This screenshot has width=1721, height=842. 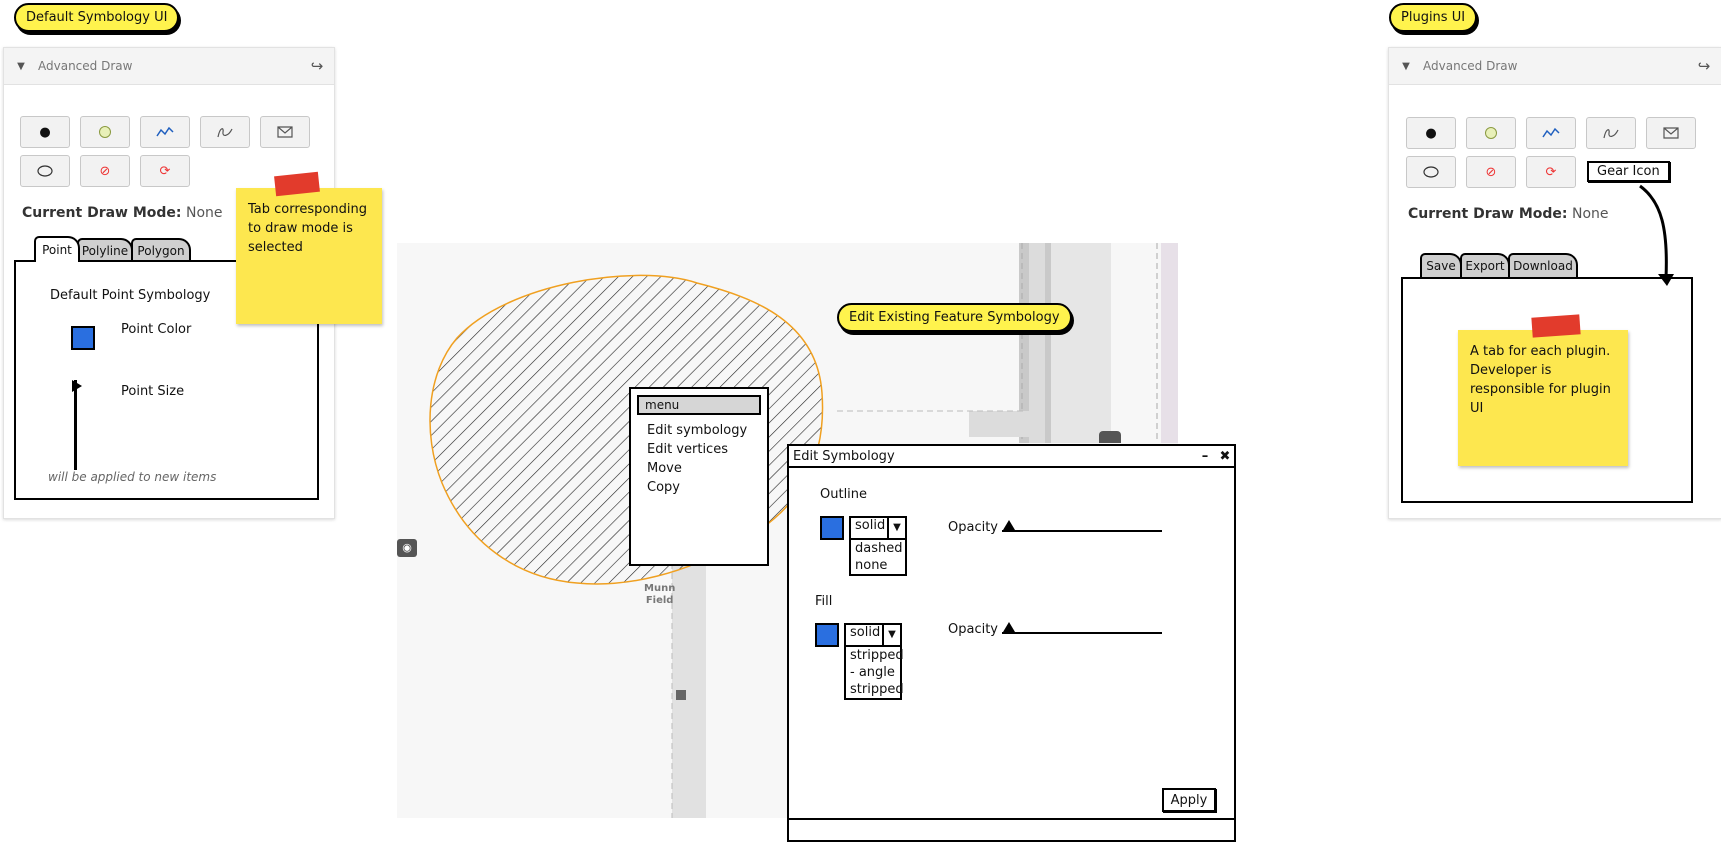 What do you see at coordinates (1082, 633) in the screenshot?
I see `fill-opacity-slider` at bounding box center [1082, 633].